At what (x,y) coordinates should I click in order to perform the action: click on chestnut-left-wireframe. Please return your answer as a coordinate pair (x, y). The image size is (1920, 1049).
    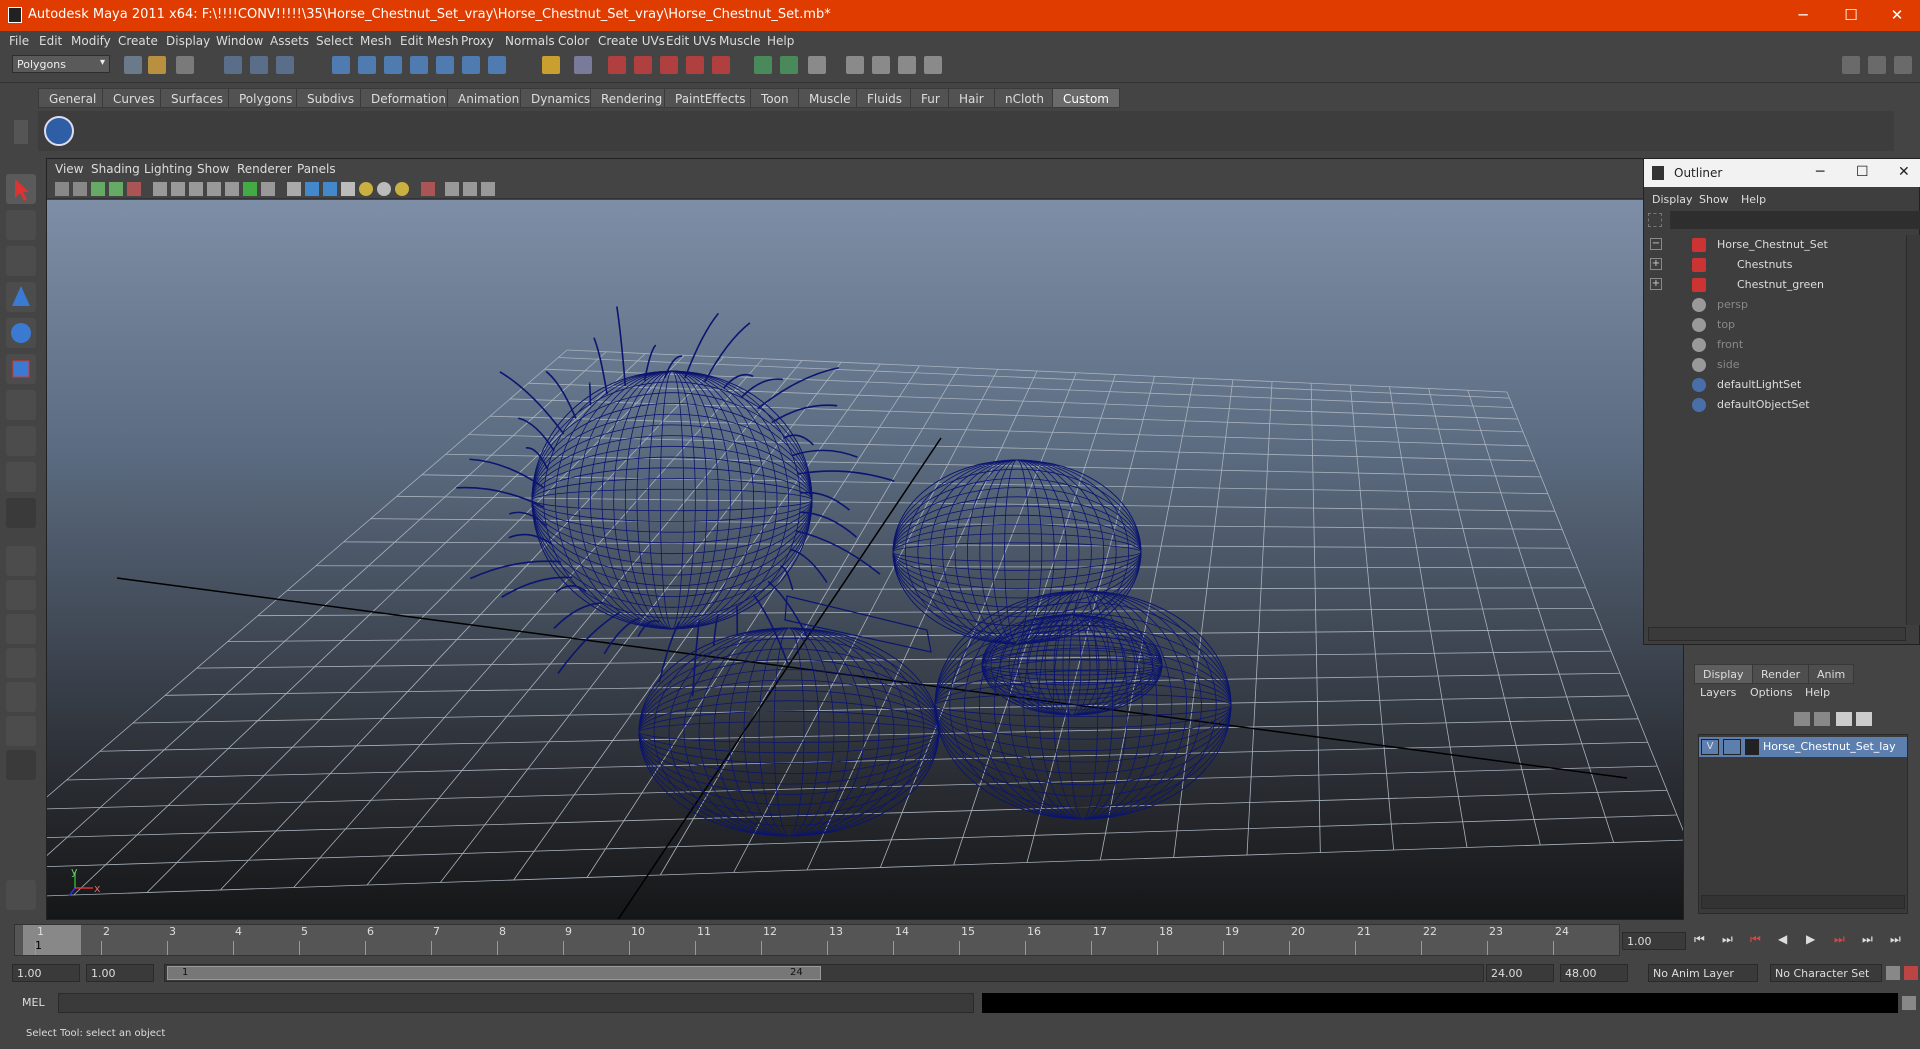
    Looking at the image, I should click on (789, 732).